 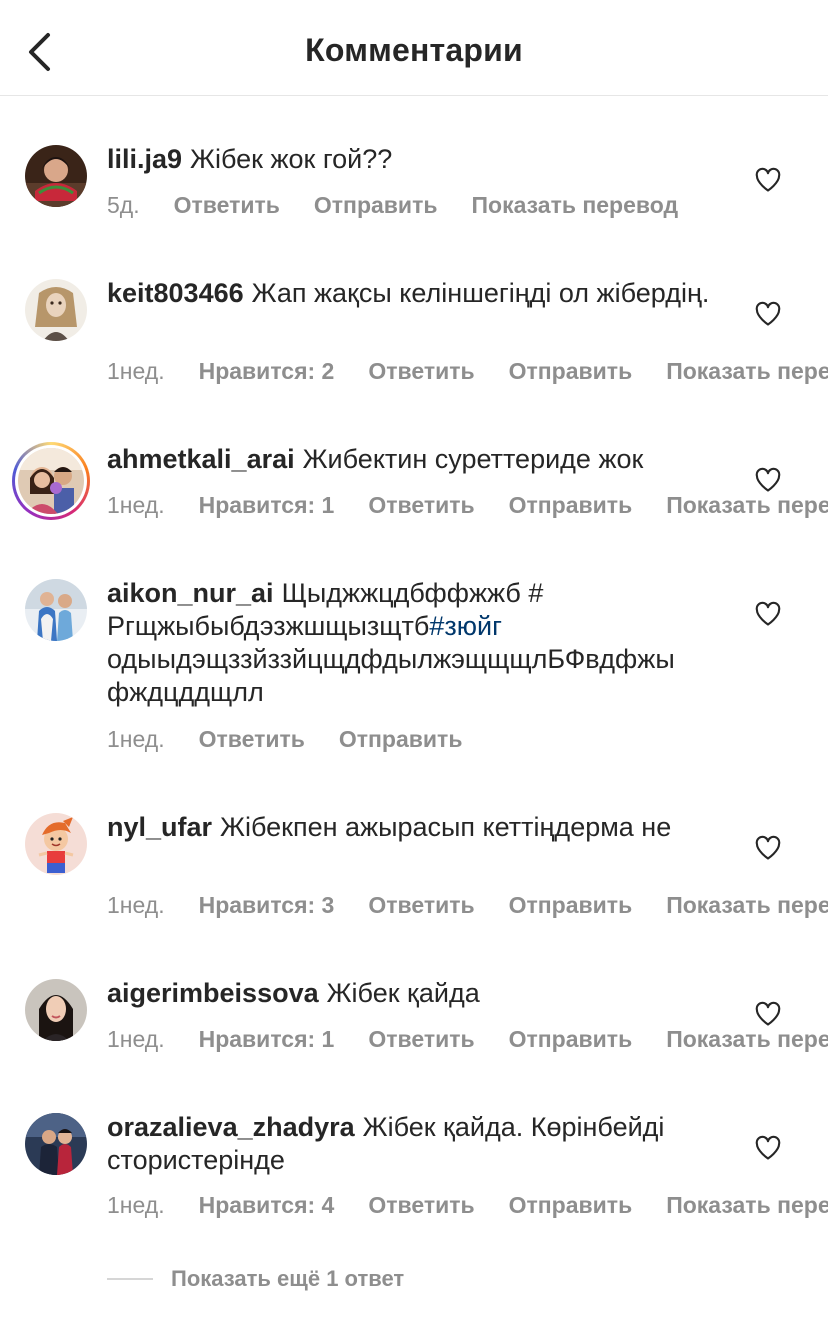 I want to click on comment-username: ahmetkali_arai, so click(x=201, y=459).